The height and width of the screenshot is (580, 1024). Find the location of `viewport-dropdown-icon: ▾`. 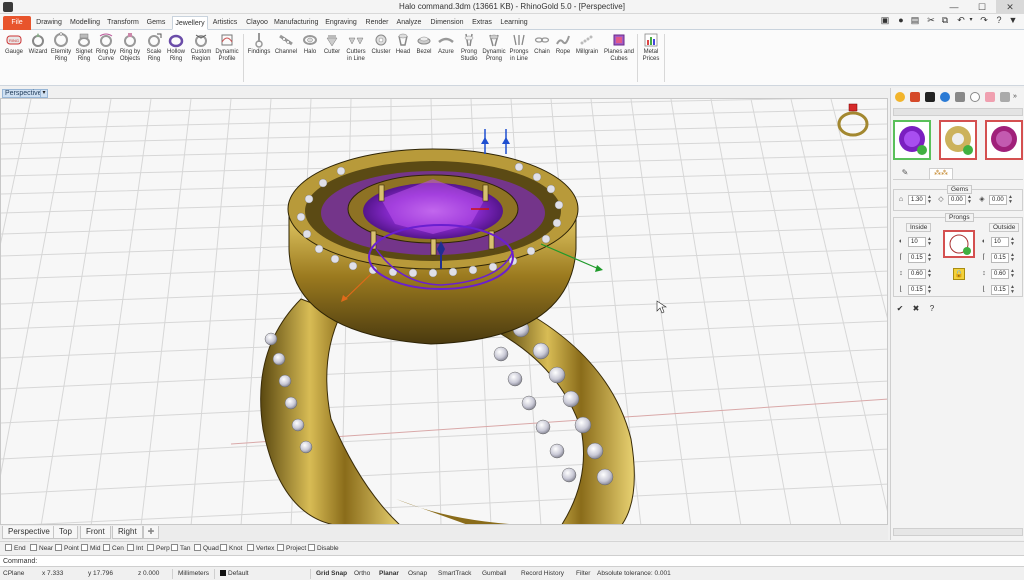

viewport-dropdown-icon: ▾ is located at coordinates (44, 93).